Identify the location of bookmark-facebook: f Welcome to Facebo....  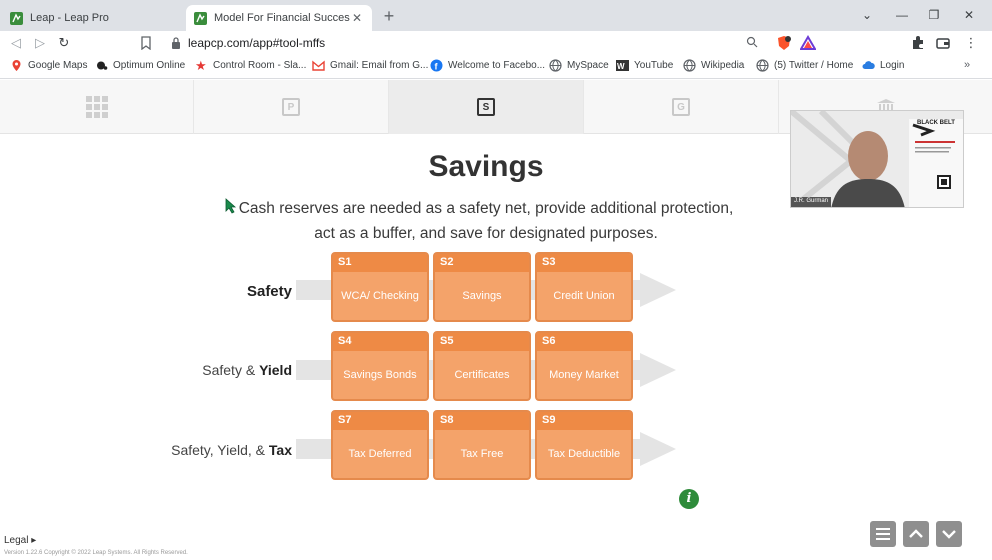
(487, 65).